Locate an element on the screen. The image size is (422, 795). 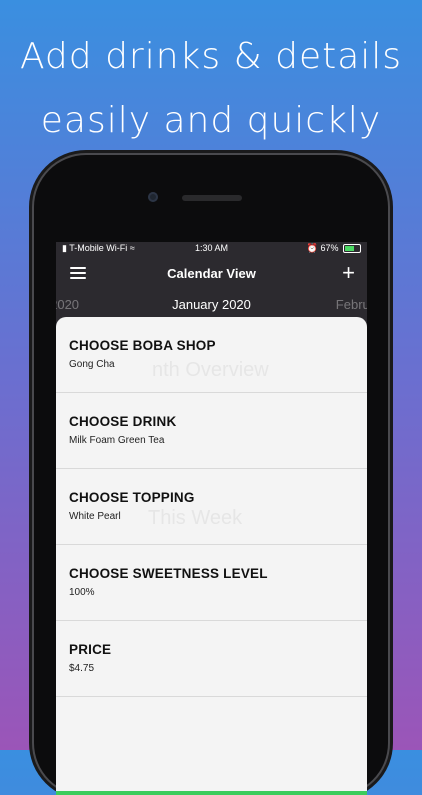
headline-line-1: Add drinks & details is located at coordinates (211, 56).